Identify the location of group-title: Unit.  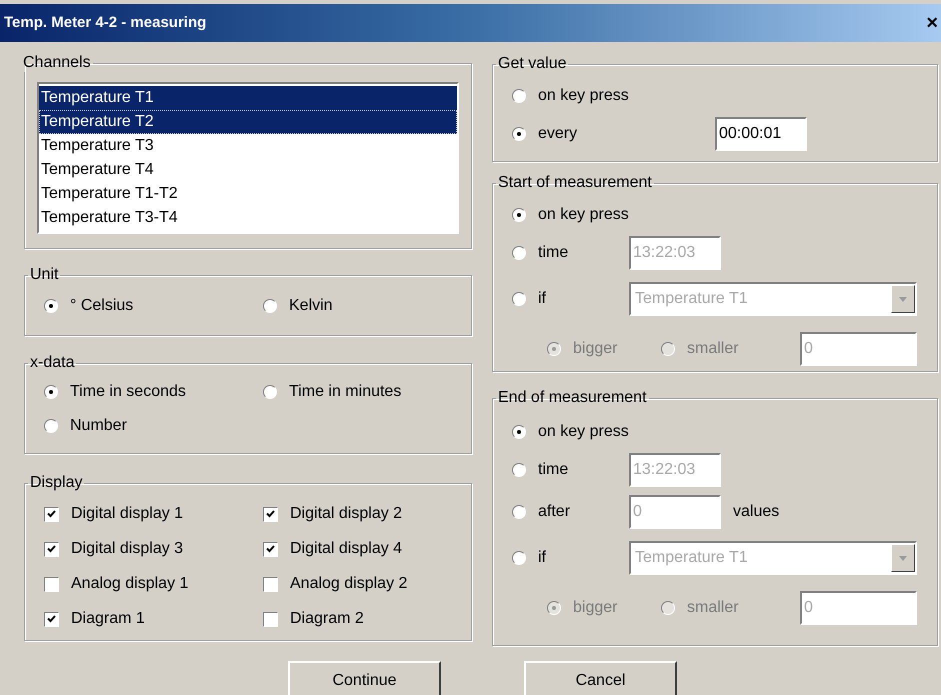
(44, 275).